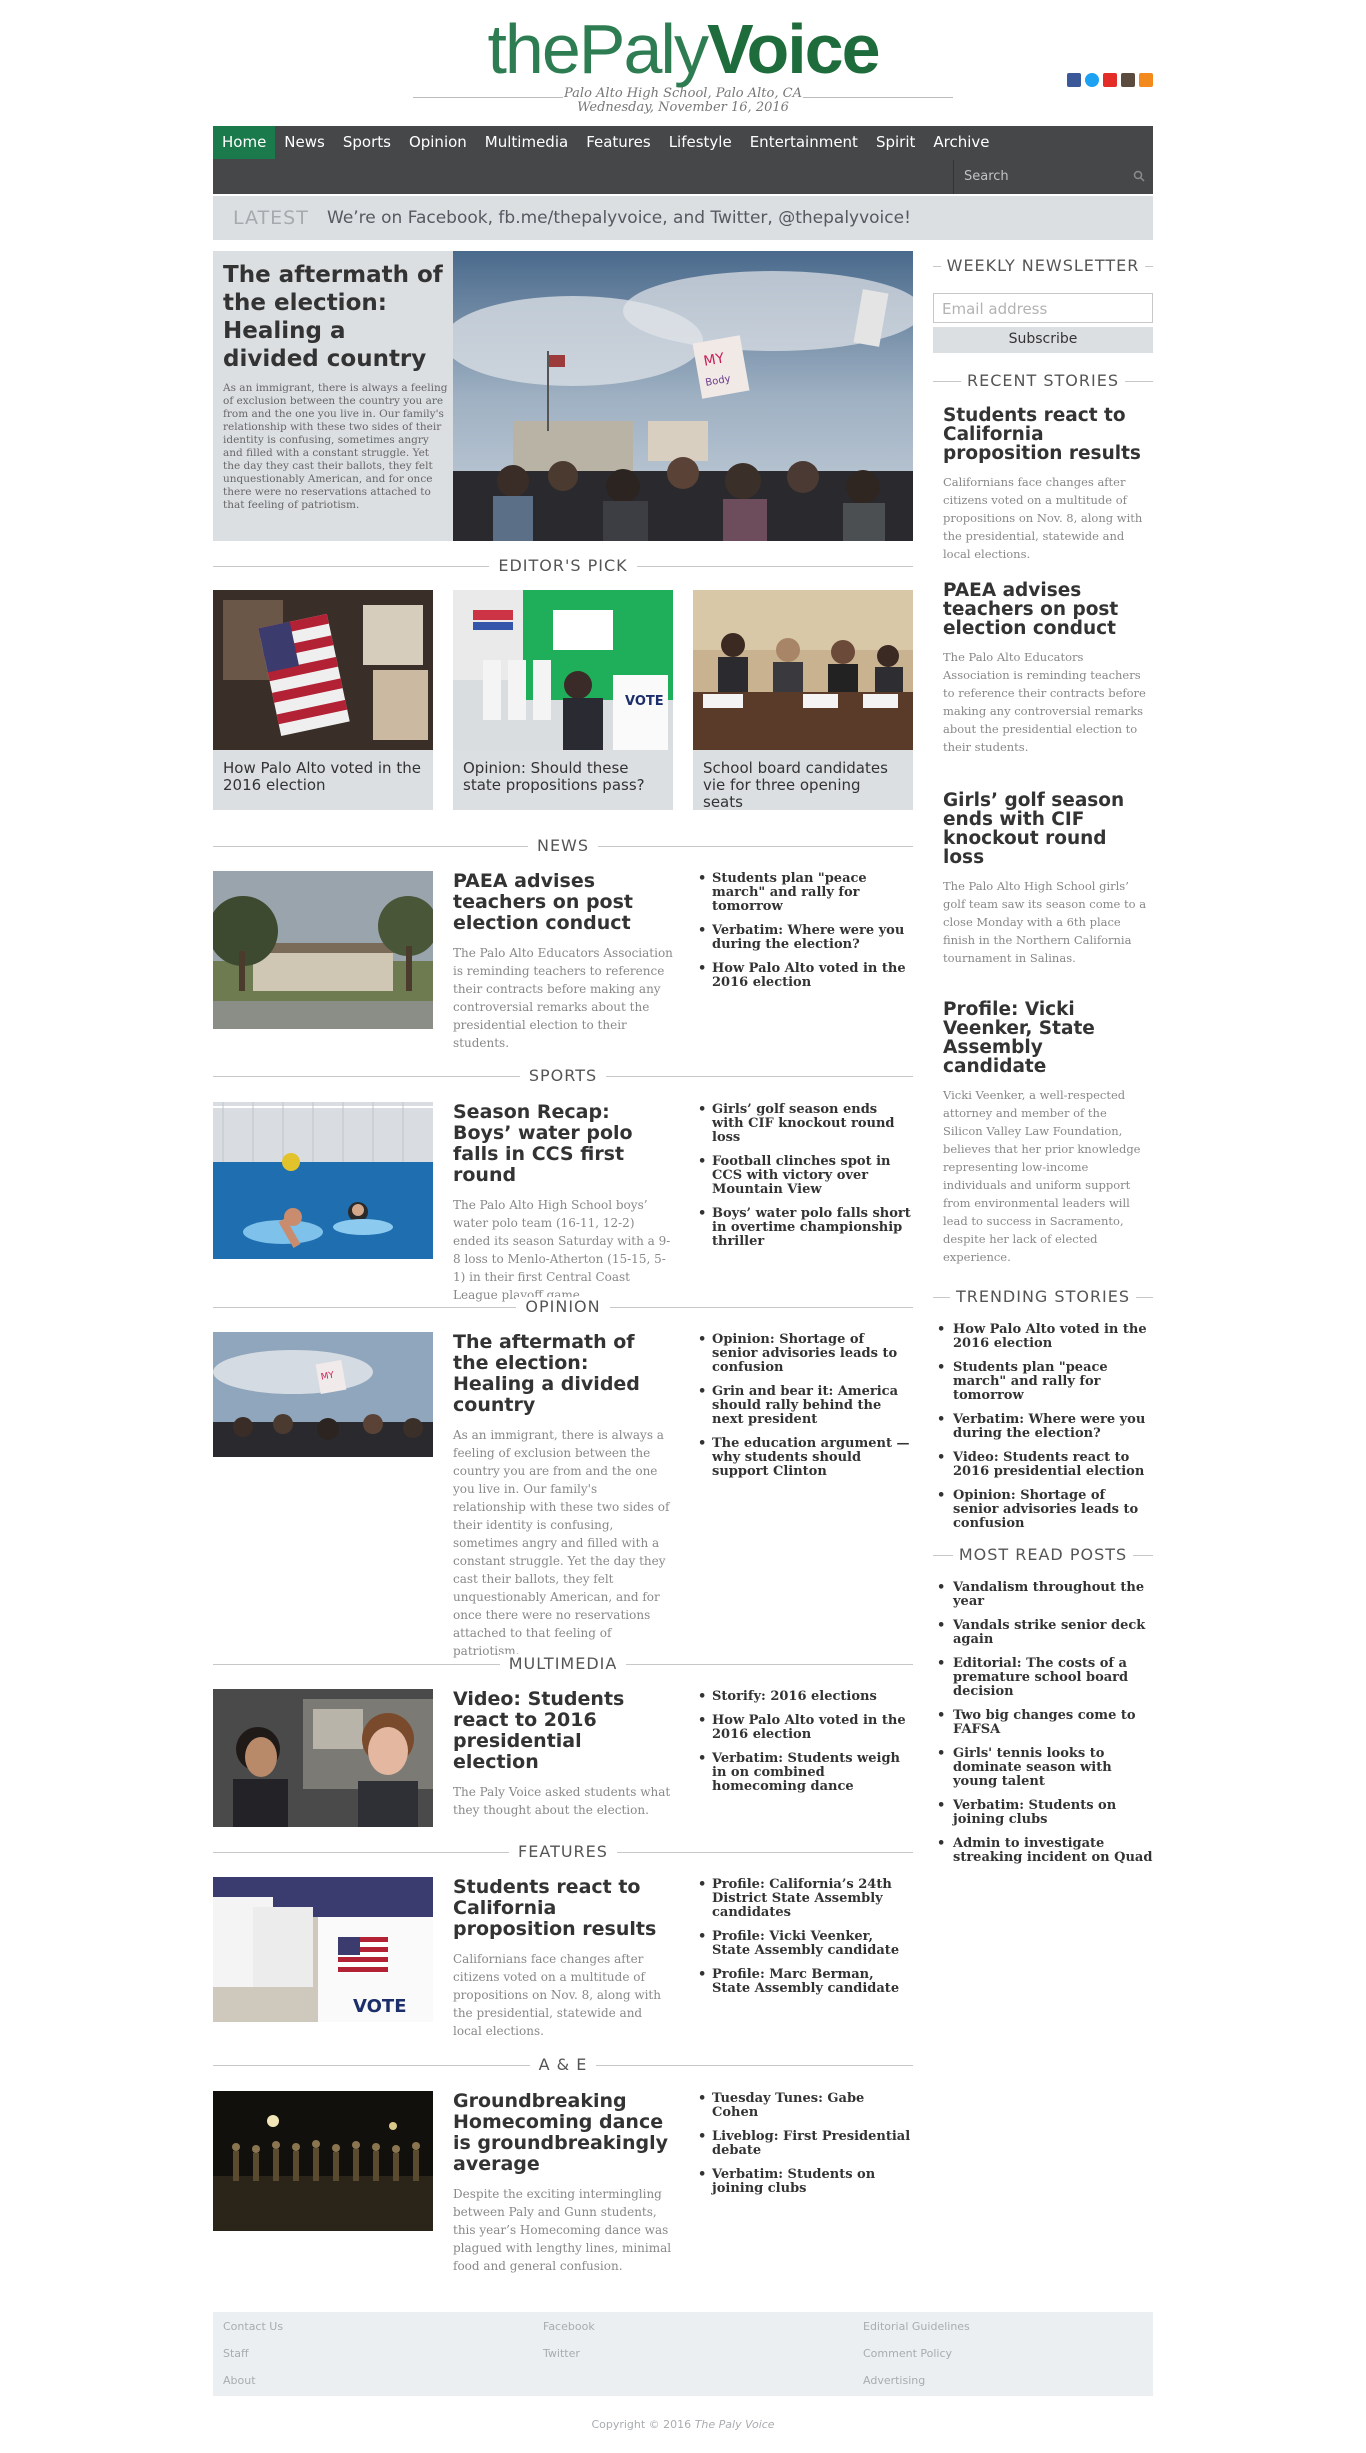 The image size is (1366, 2453). I want to click on sports-thumbnail, so click(323, 1180).